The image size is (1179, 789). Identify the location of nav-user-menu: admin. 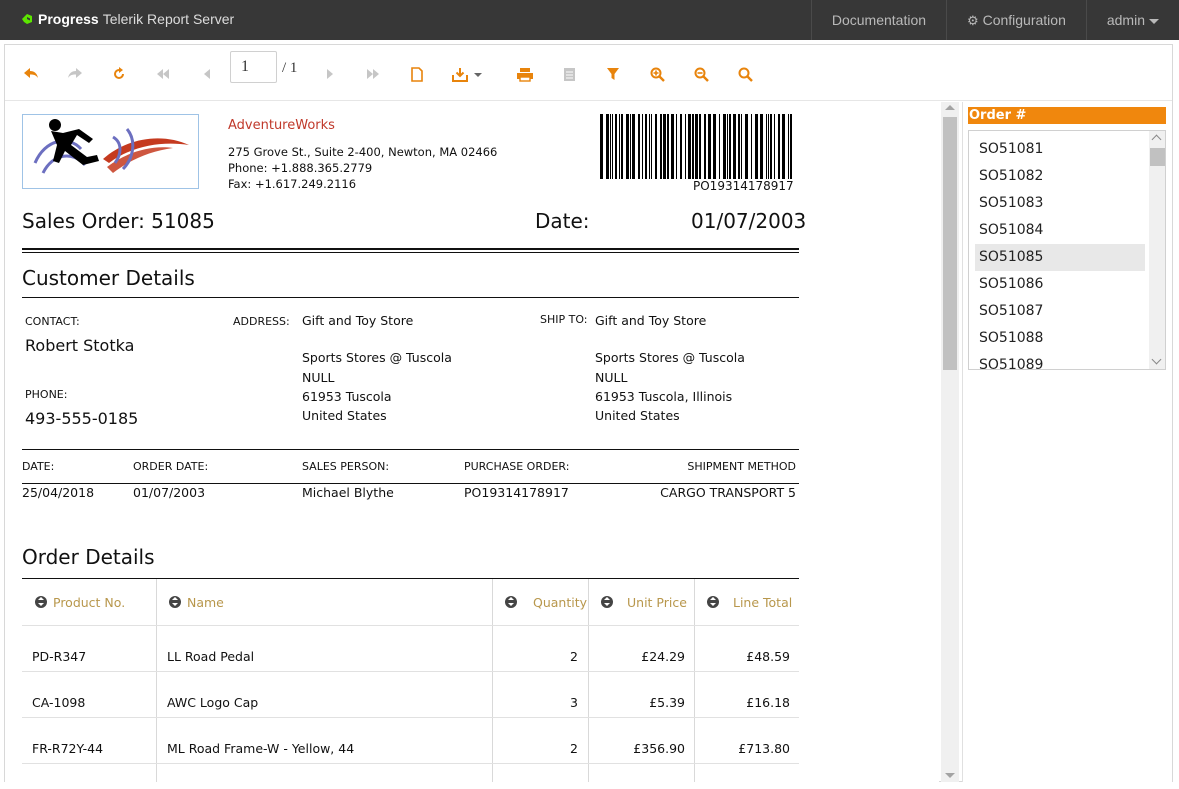
(1132, 20).